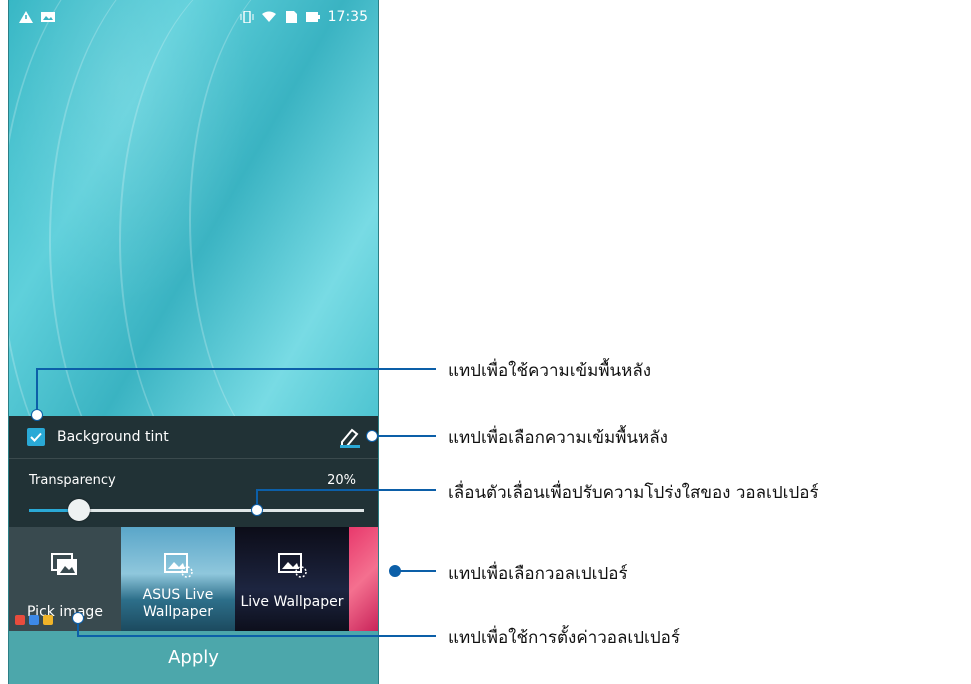 The width and height of the screenshot is (971, 684). I want to click on wifi-icon, so click(268, 16).